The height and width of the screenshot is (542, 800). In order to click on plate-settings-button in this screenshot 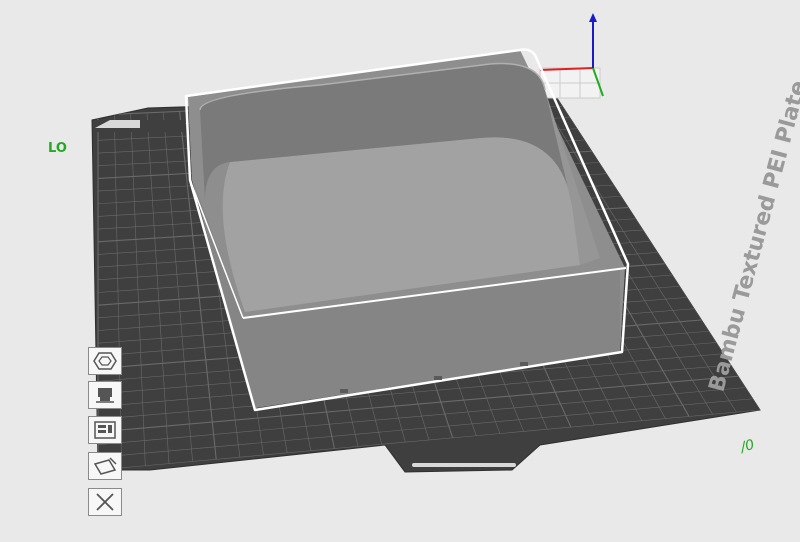, I will do `click(105, 430)`.